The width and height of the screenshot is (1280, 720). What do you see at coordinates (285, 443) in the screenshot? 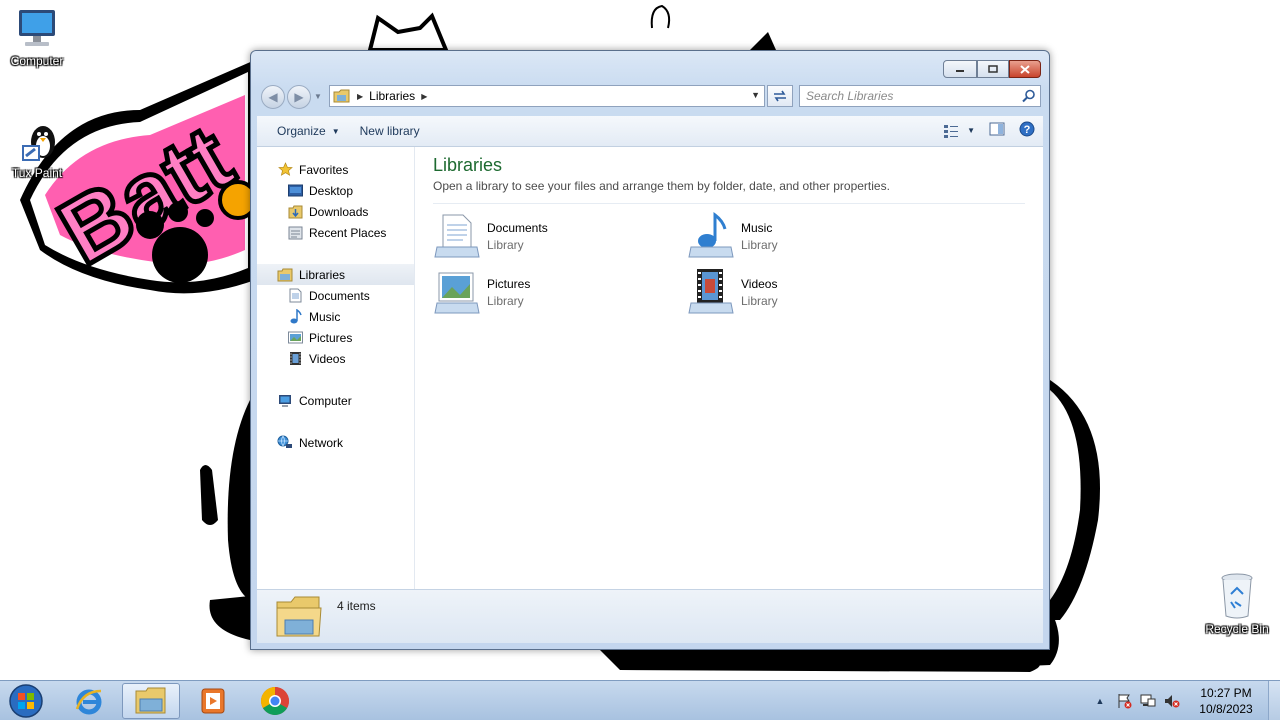
I see `network-icon` at bounding box center [285, 443].